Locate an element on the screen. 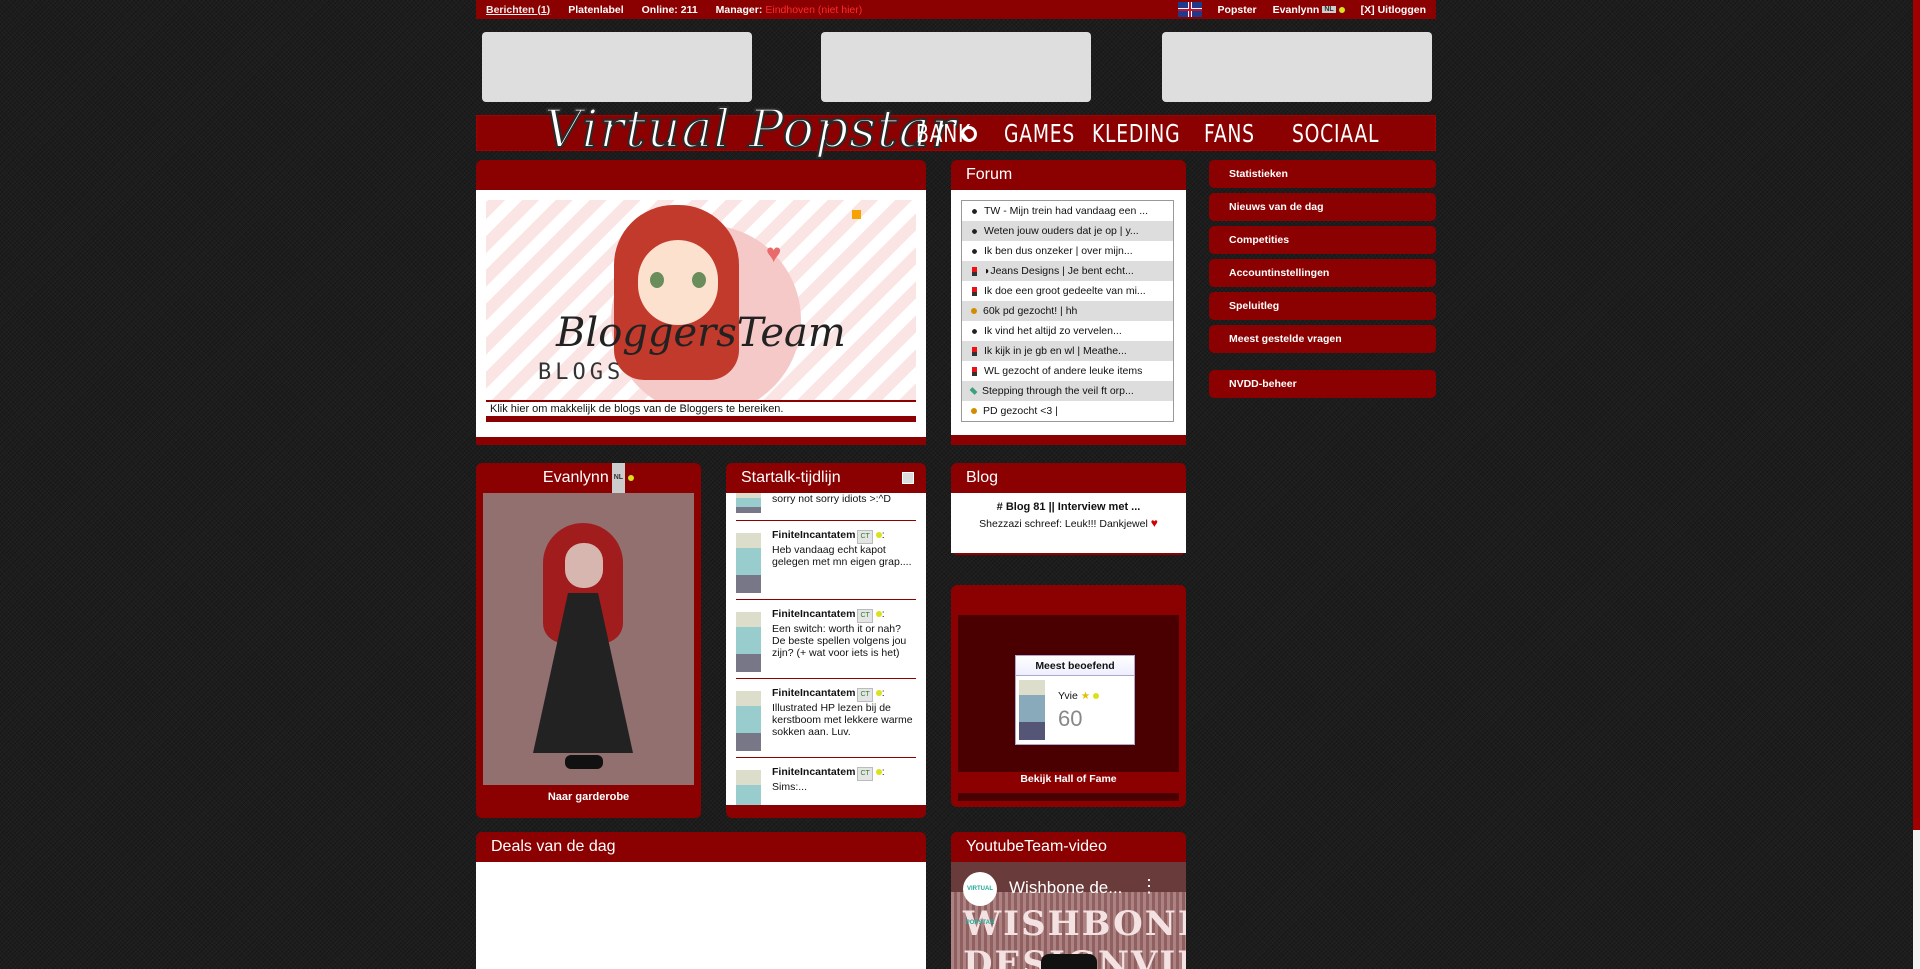 This screenshot has width=1920, height=969. wardrobe-link: Naar garderobe is located at coordinates (588, 797).